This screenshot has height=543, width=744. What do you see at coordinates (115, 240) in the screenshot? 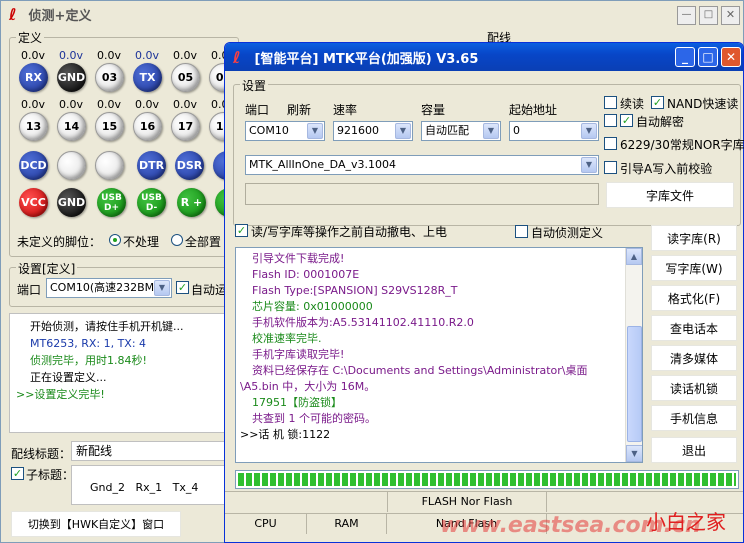
I see `radio-no-process` at bounding box center [115, 240].